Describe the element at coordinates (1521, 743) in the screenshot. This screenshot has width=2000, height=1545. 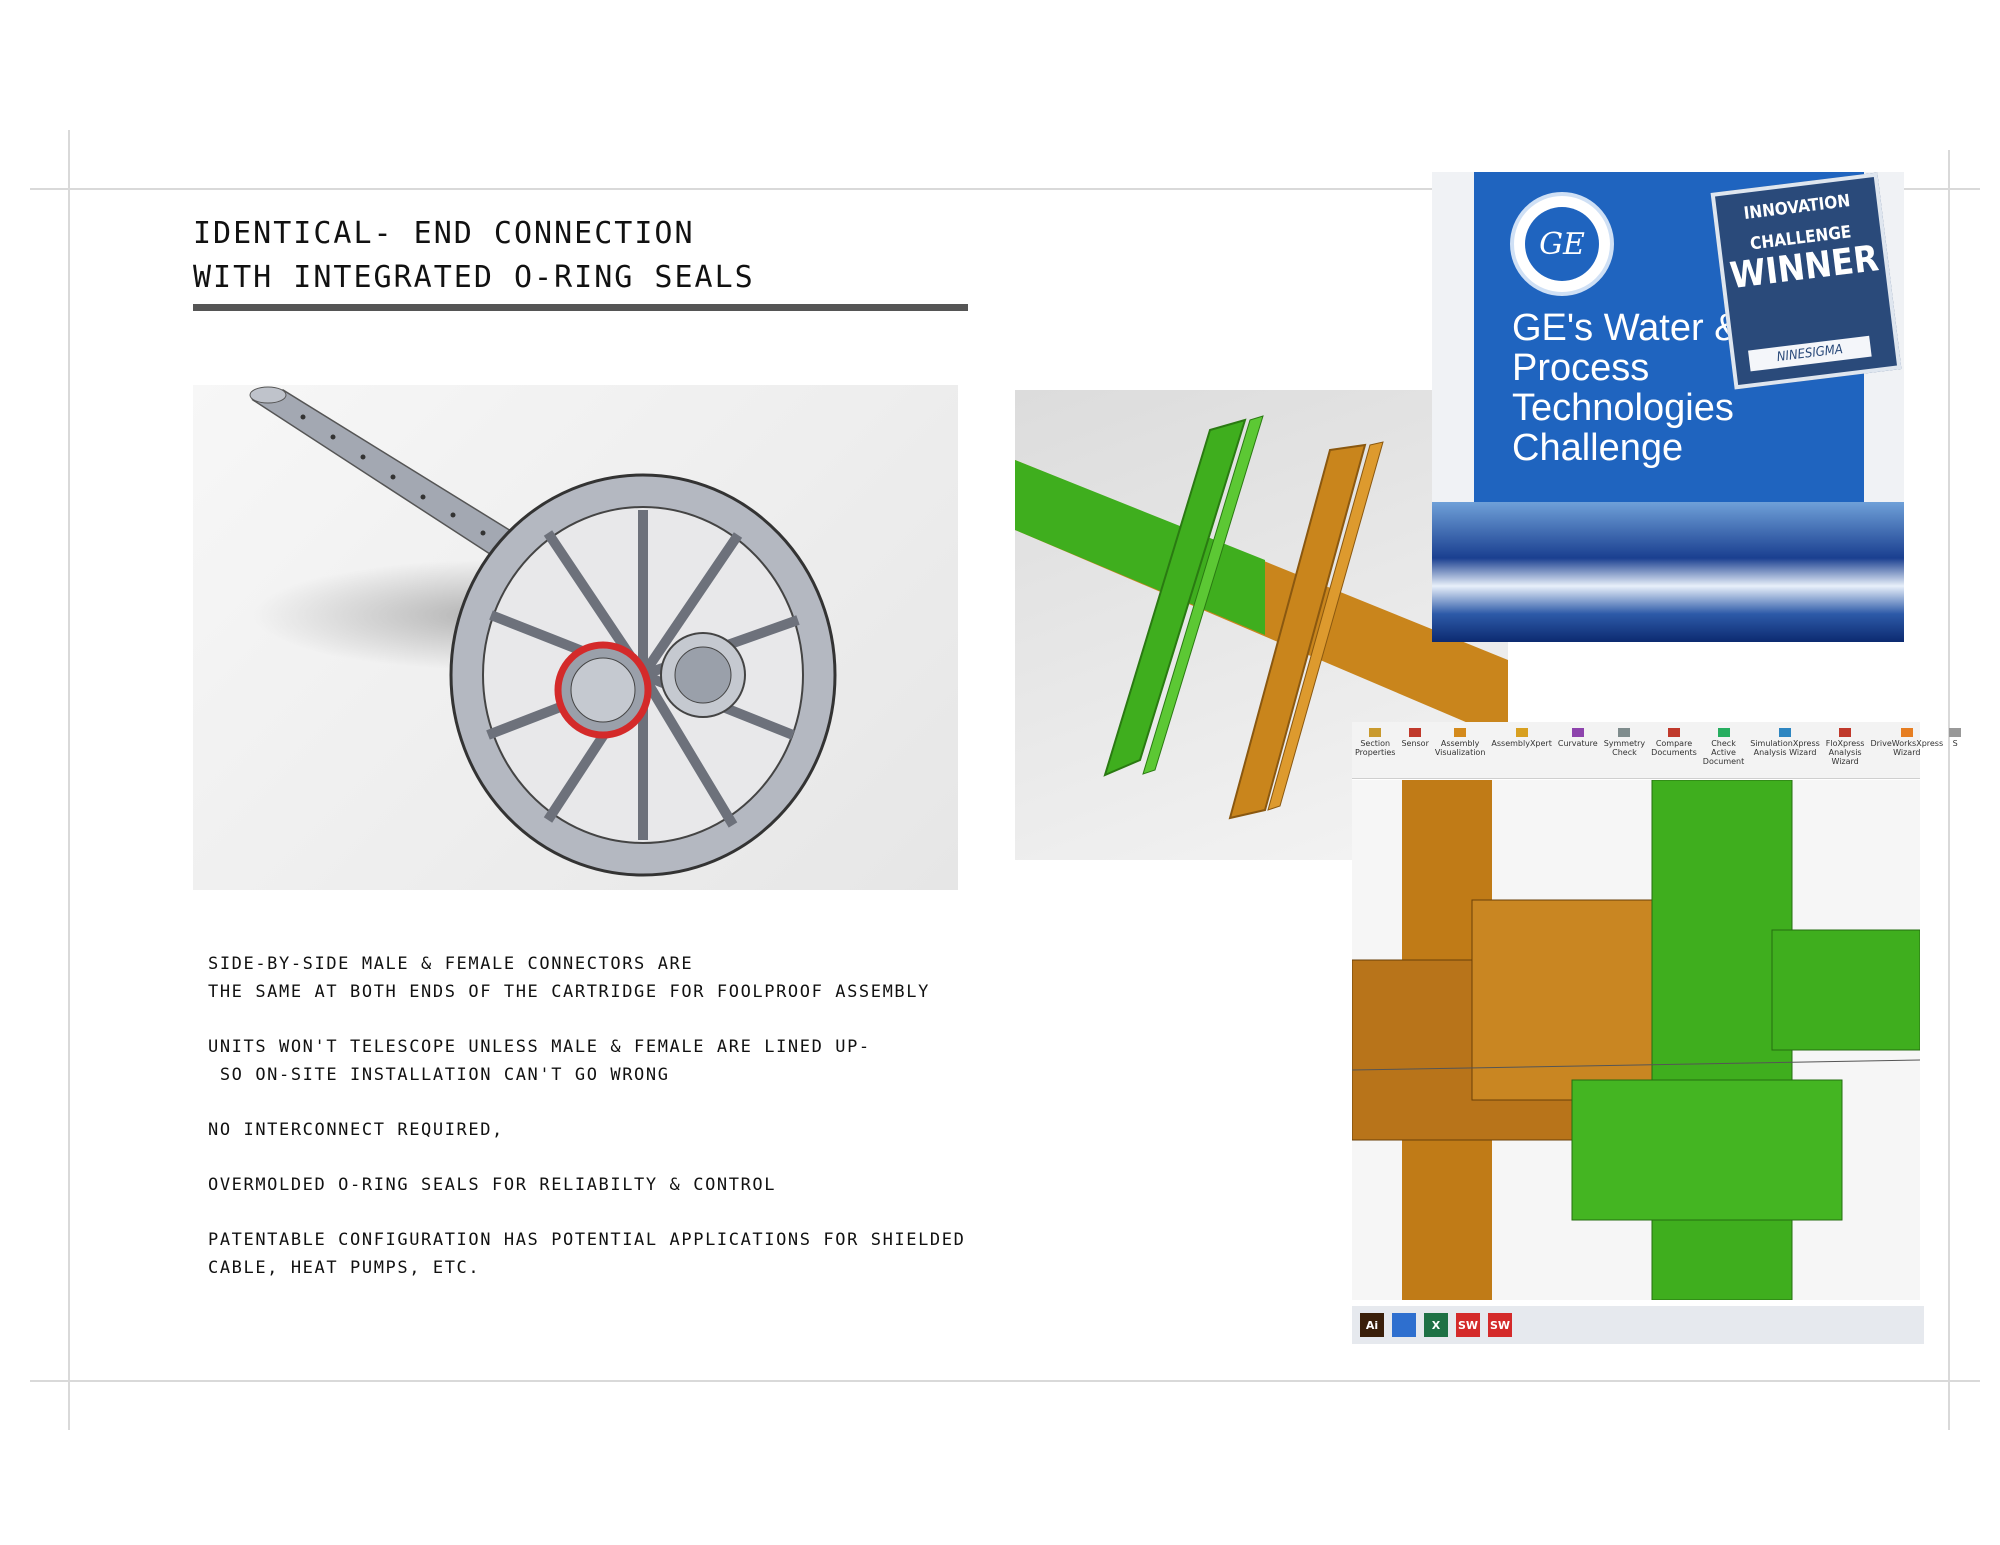
I see `toolbar-button-label: AssemblyXpert` at that location.